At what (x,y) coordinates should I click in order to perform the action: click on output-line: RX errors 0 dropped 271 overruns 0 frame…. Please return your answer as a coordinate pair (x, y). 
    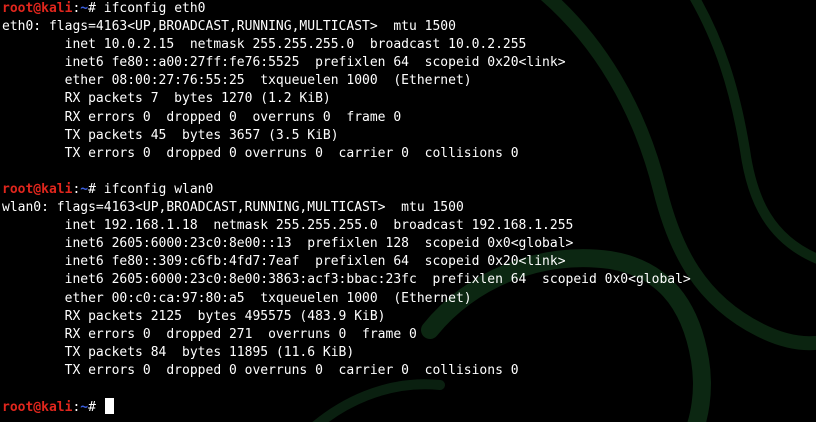
    Looking at the image, I should click on (209, 334).